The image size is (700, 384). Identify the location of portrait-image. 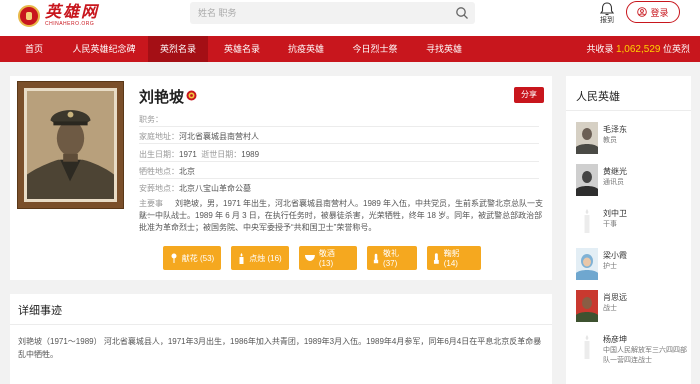
(70, 145).